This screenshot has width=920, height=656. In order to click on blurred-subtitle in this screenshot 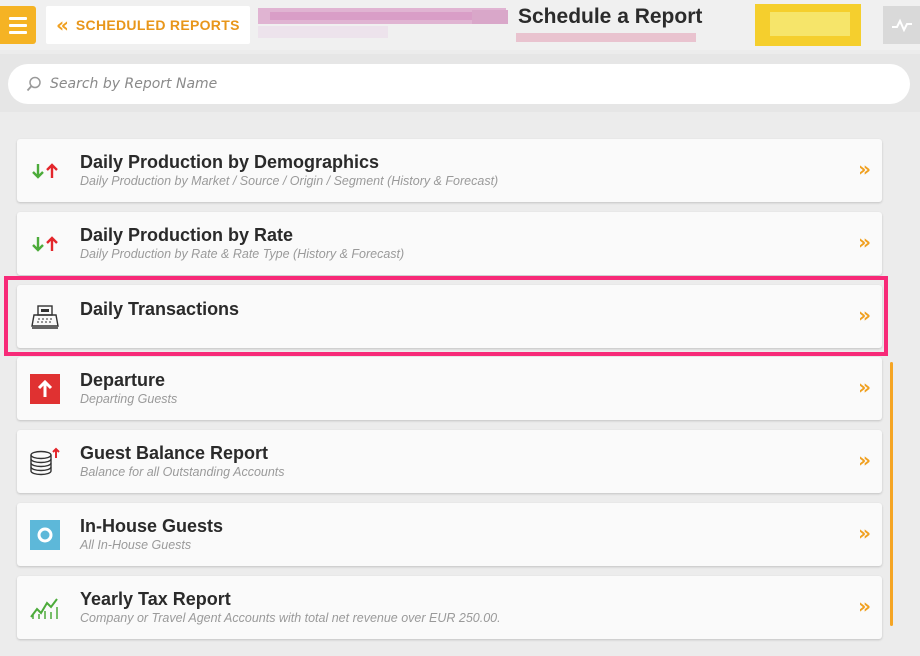, I will do `click(606, 37)`.